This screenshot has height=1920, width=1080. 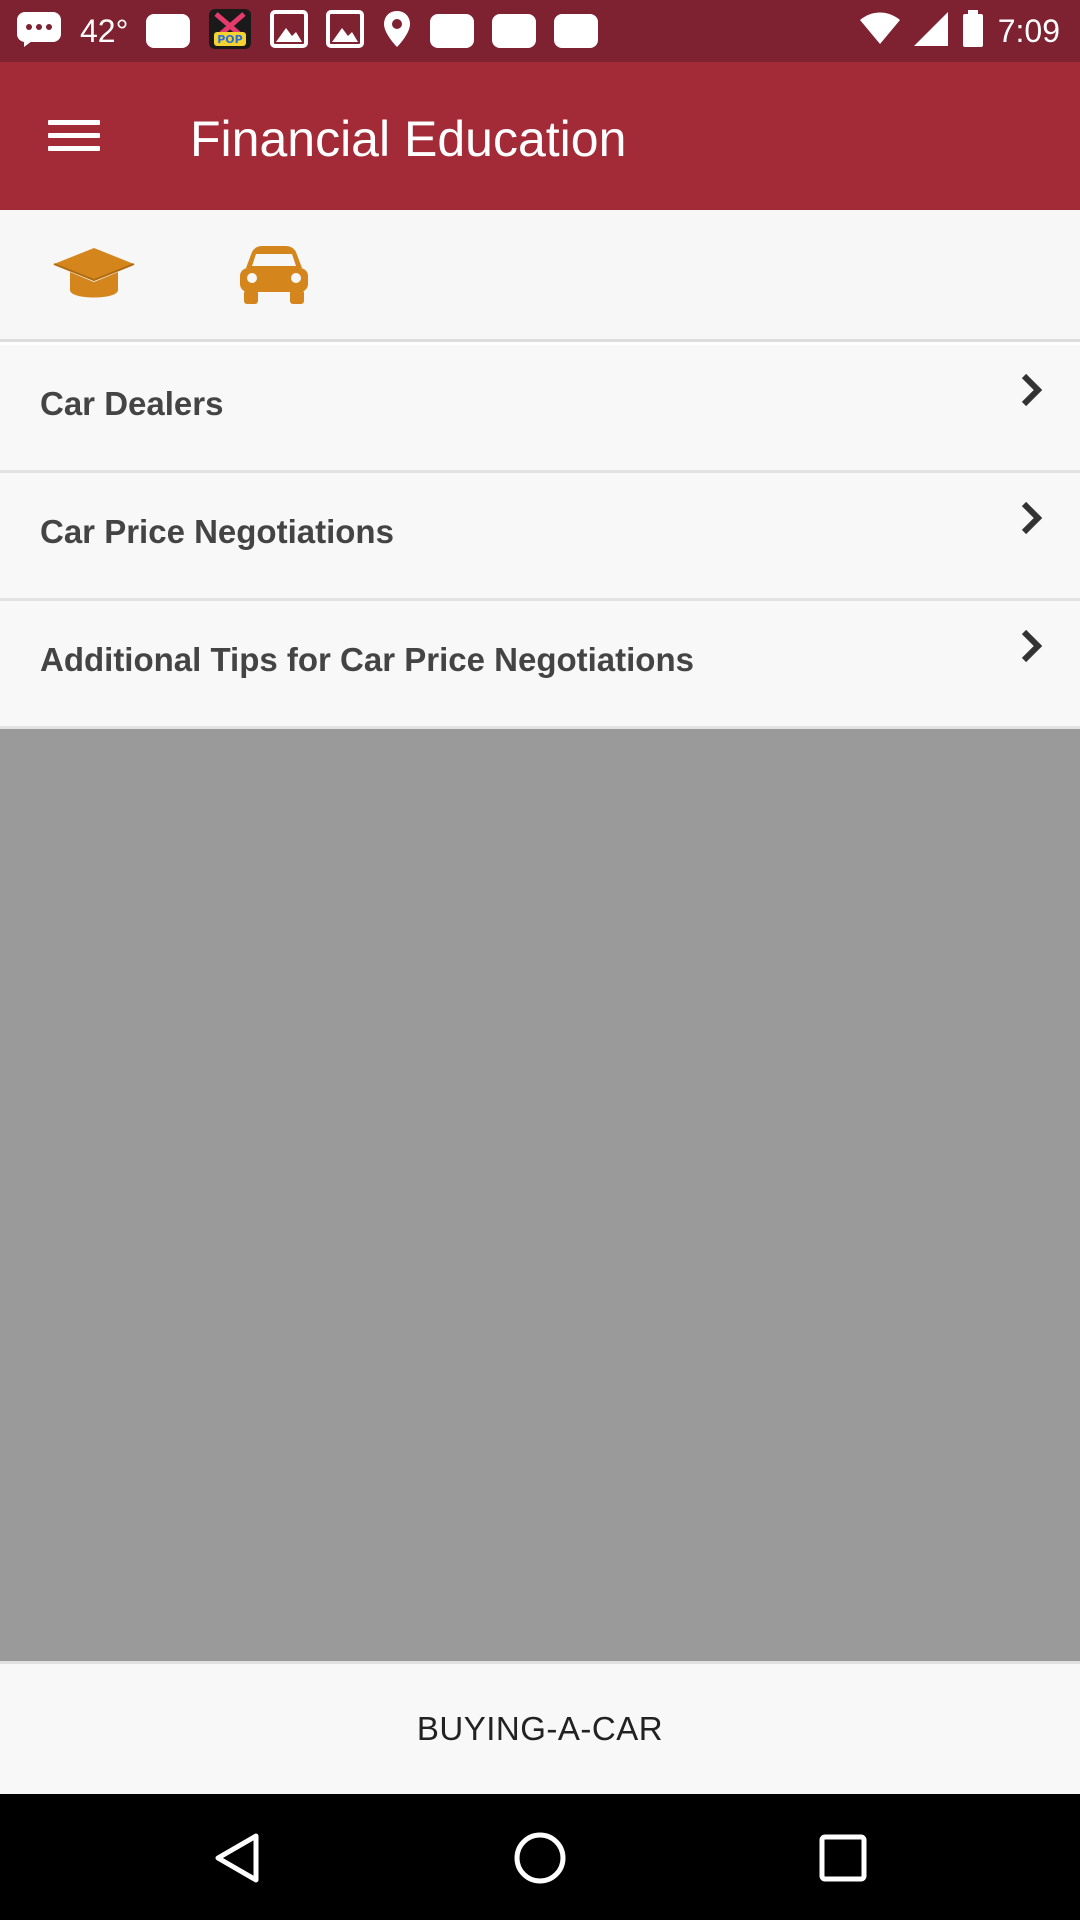 I want to click on home-icon, so click(x=540, y=1858).